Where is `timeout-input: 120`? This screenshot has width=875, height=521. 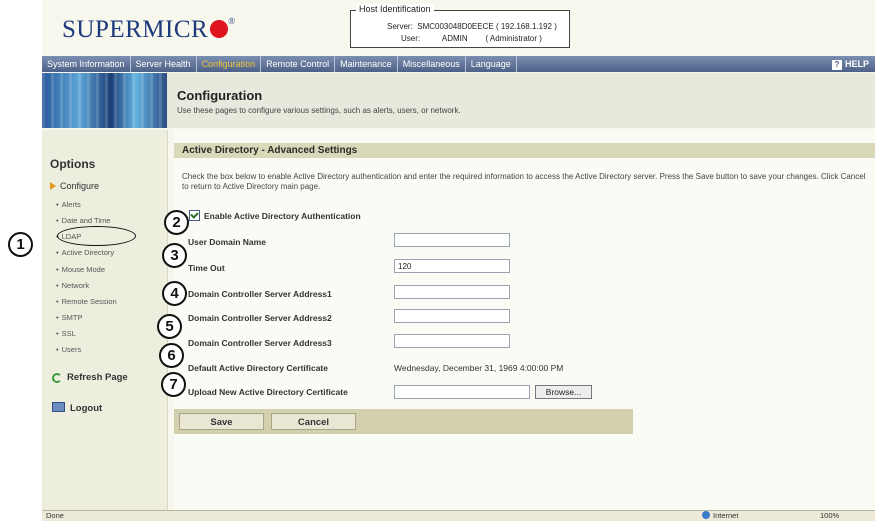 timeout-input: 120 is located at coordinates (452, 266).